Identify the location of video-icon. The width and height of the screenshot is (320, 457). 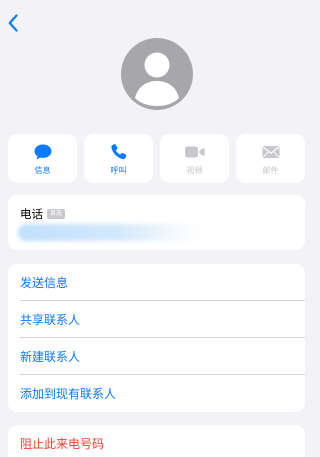
(194, 151).